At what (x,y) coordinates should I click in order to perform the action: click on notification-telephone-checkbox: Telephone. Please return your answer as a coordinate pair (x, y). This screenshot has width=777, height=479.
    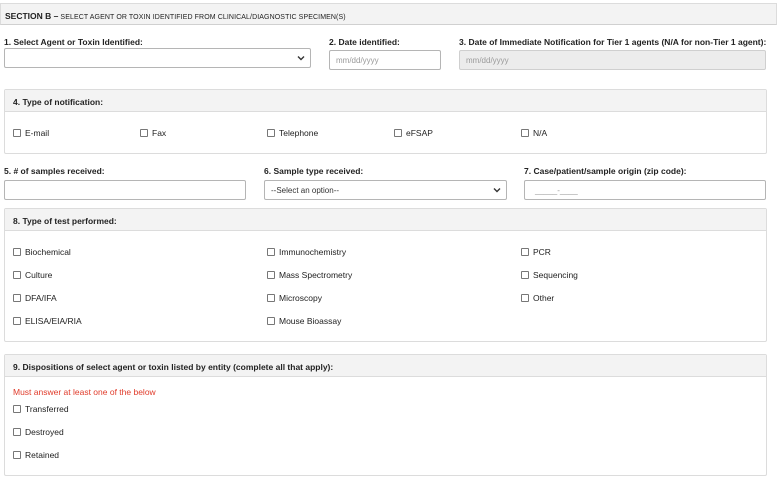
    Looking at the image, I should click on (292, 133).